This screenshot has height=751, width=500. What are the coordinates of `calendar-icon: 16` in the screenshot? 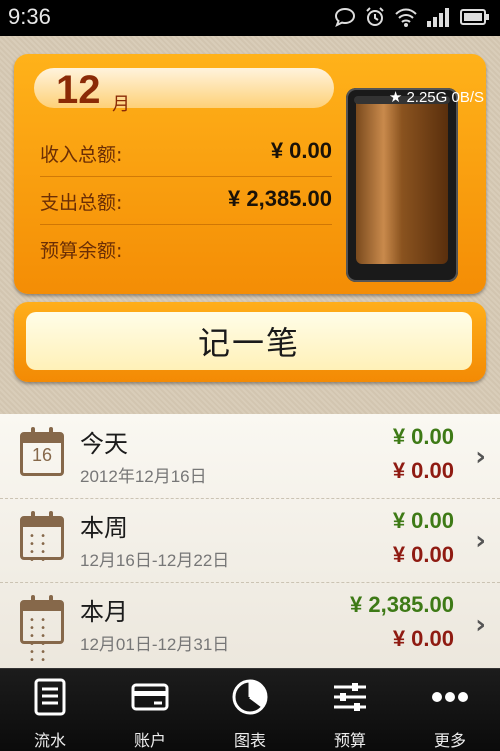 It's located at (42, 451).